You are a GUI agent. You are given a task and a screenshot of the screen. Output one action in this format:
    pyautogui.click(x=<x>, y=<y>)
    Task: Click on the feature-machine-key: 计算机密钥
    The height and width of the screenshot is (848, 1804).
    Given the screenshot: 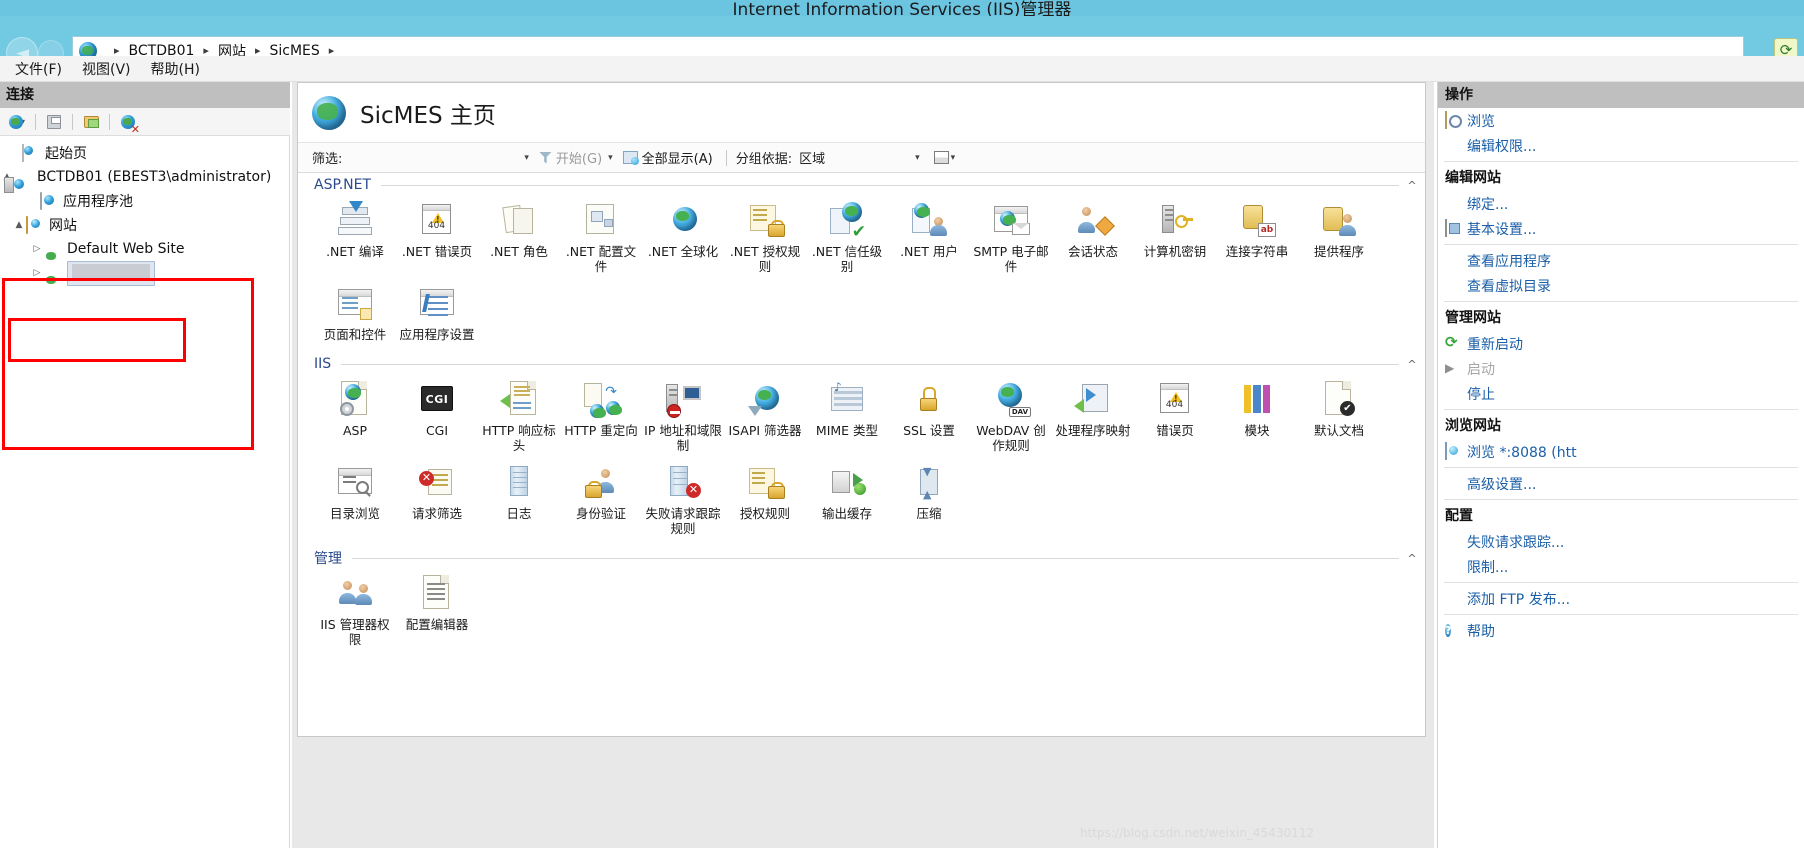 What is the action you would take?
    pyautogui.click(x=1175, y=236)
    